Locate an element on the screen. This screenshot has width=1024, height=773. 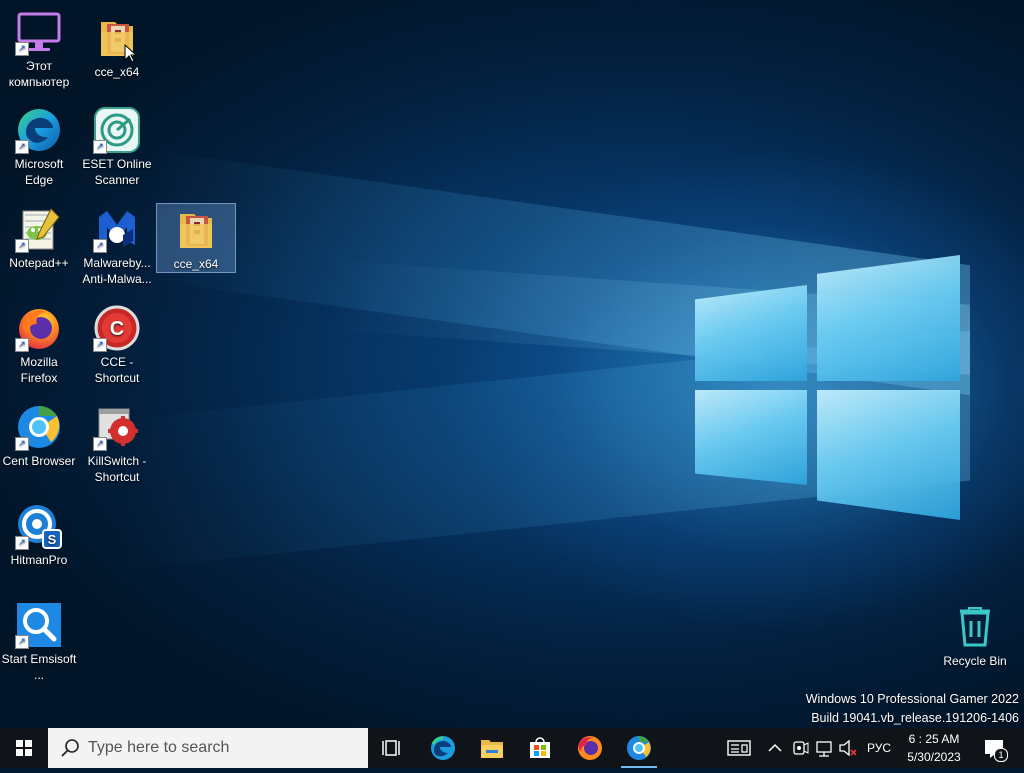
desktop-icon-killswitch: ↗ KillSwitch - Shortcut is located at coordinates (117, 441).